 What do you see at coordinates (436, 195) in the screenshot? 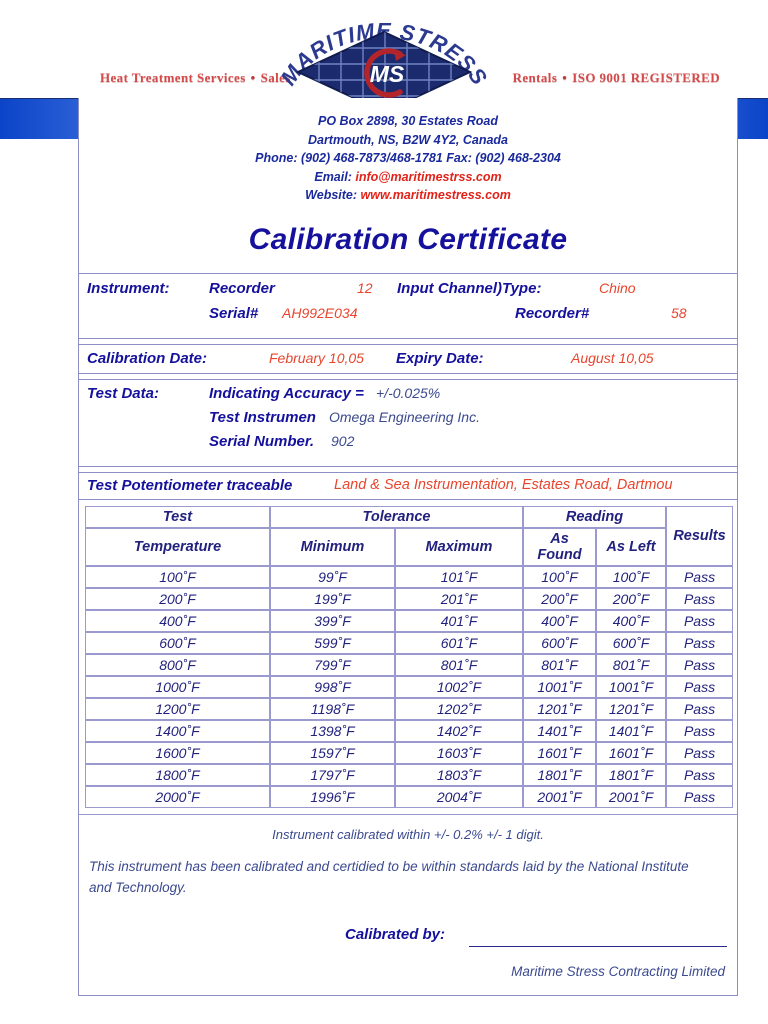
I see `website-value: www.maritimestress.com` at bounding box center [436, 195].